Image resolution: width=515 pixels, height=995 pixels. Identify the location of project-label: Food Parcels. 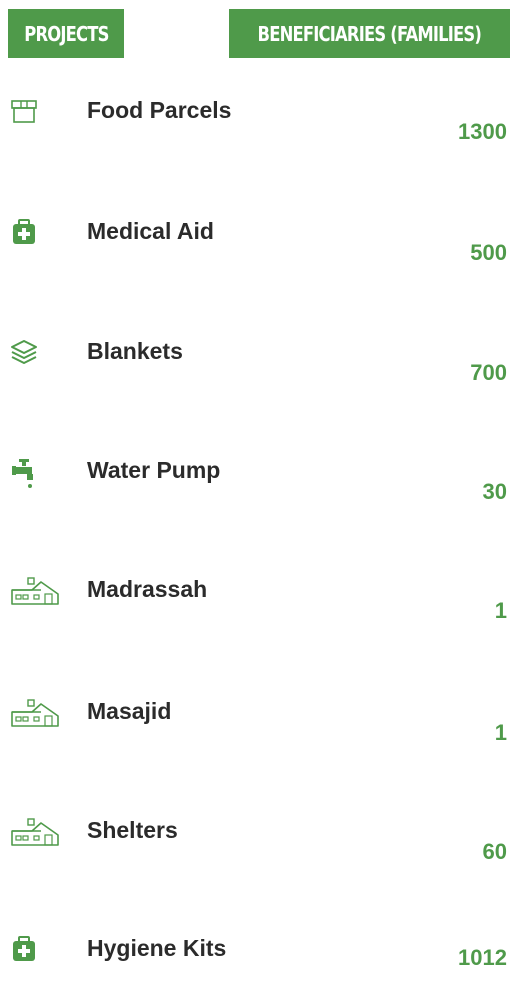
(159, 110).